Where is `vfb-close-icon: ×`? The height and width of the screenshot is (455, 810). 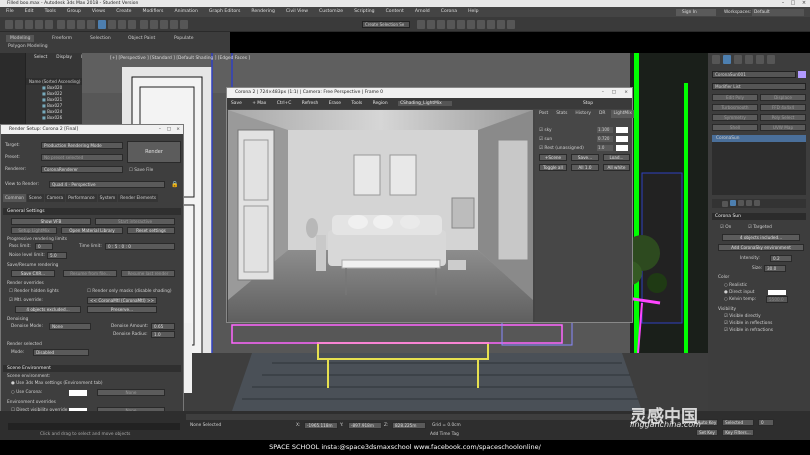 vfb-close-icon: × is located at coordinates (626, 93).